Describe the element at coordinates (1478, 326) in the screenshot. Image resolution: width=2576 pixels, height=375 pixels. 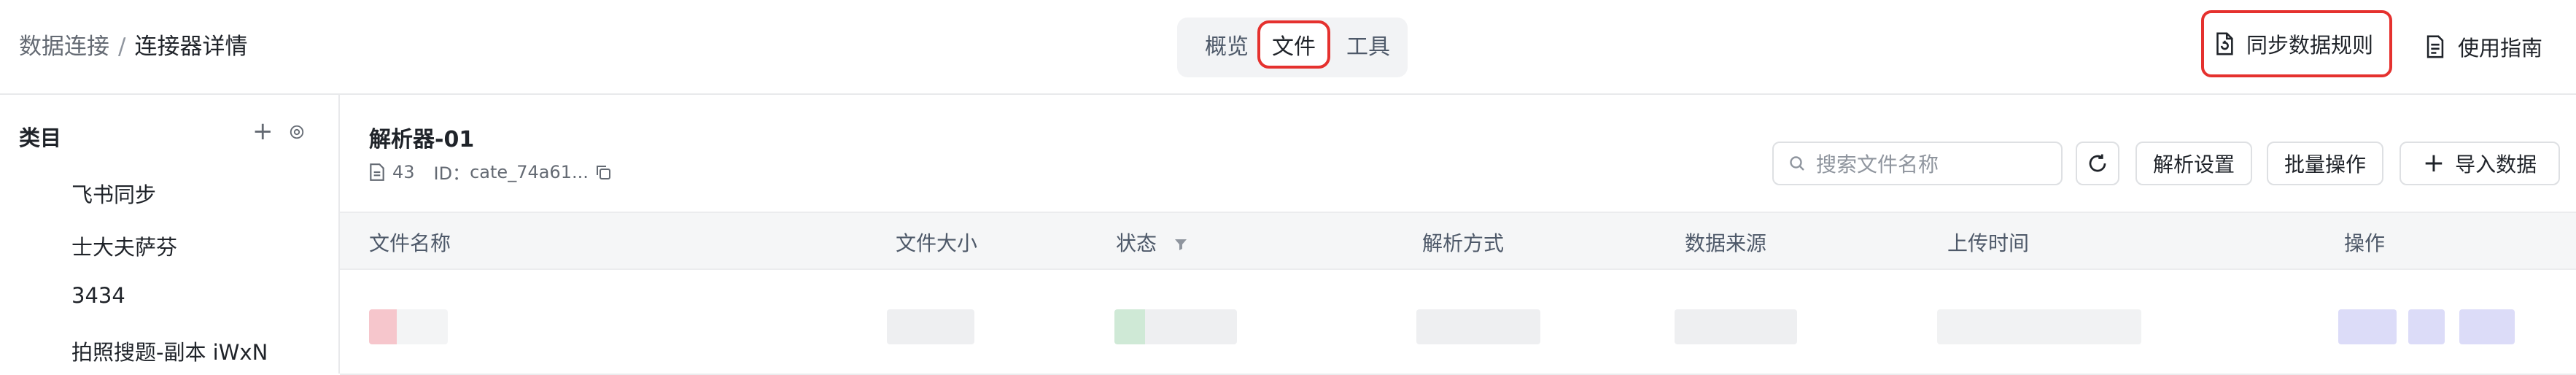
I see `blurred-parse-method` at that location.